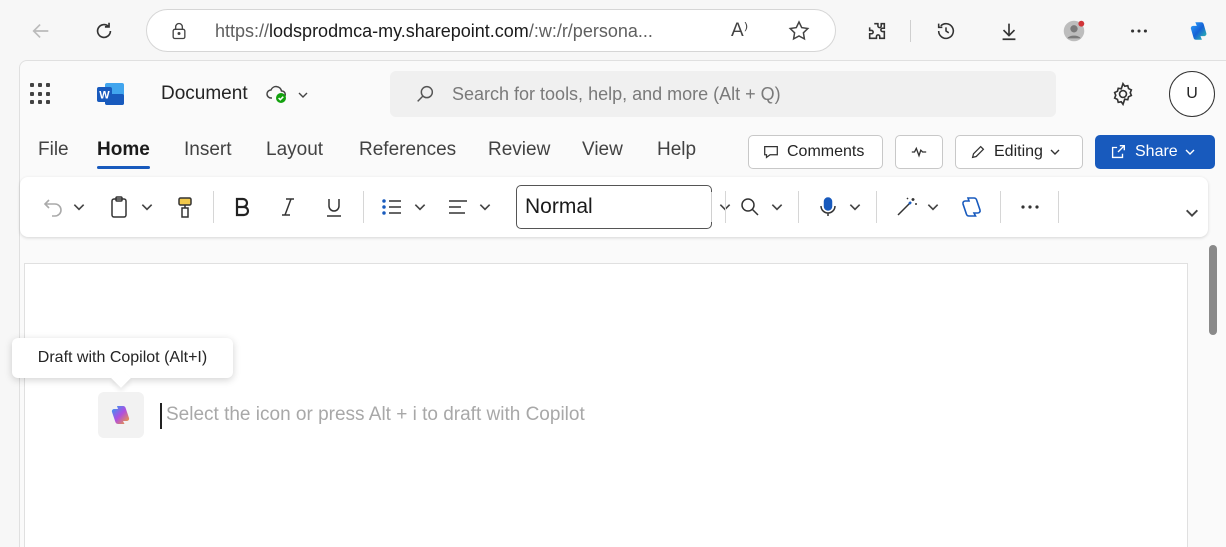  I want to click on refresh-icon, so click(104, 30).